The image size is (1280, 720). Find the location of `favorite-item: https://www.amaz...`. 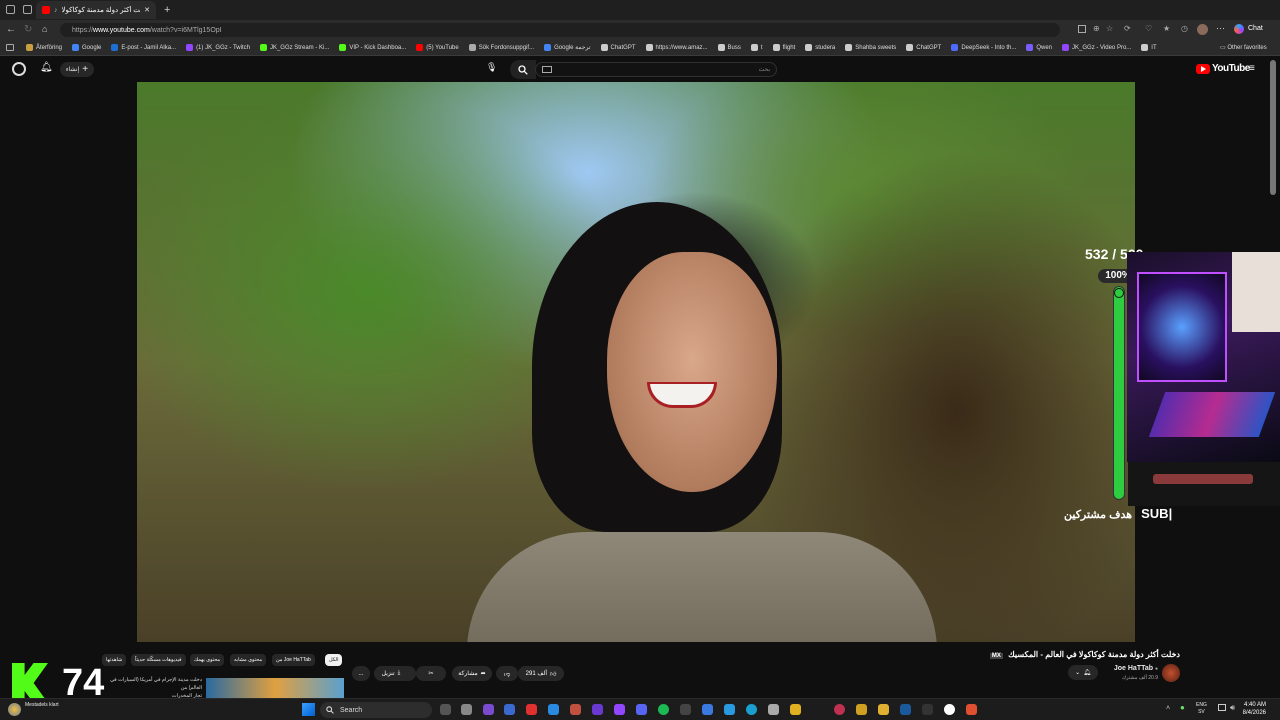

favorite-item: https://www.amaz... is located at coordinates (676, 47).